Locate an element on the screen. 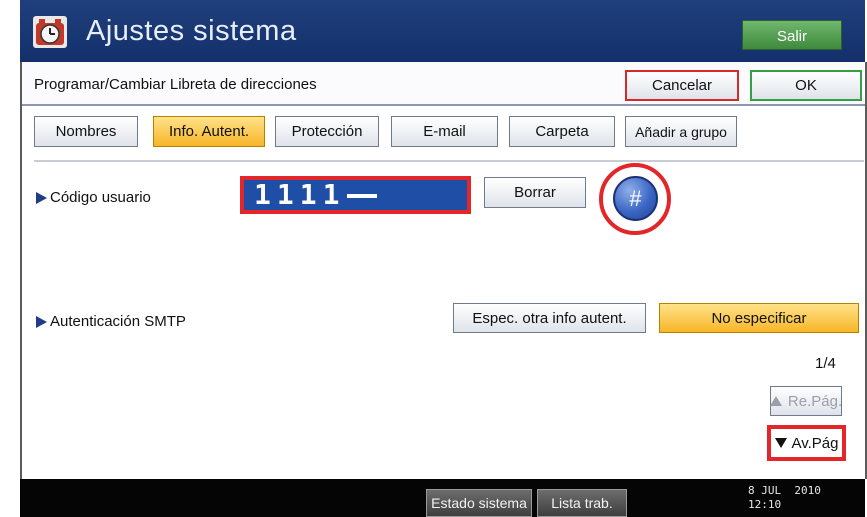 The height and width of the screenshot is (517, 867). previous-page-label: Re.Pág. is located at coordinates (815, 401).